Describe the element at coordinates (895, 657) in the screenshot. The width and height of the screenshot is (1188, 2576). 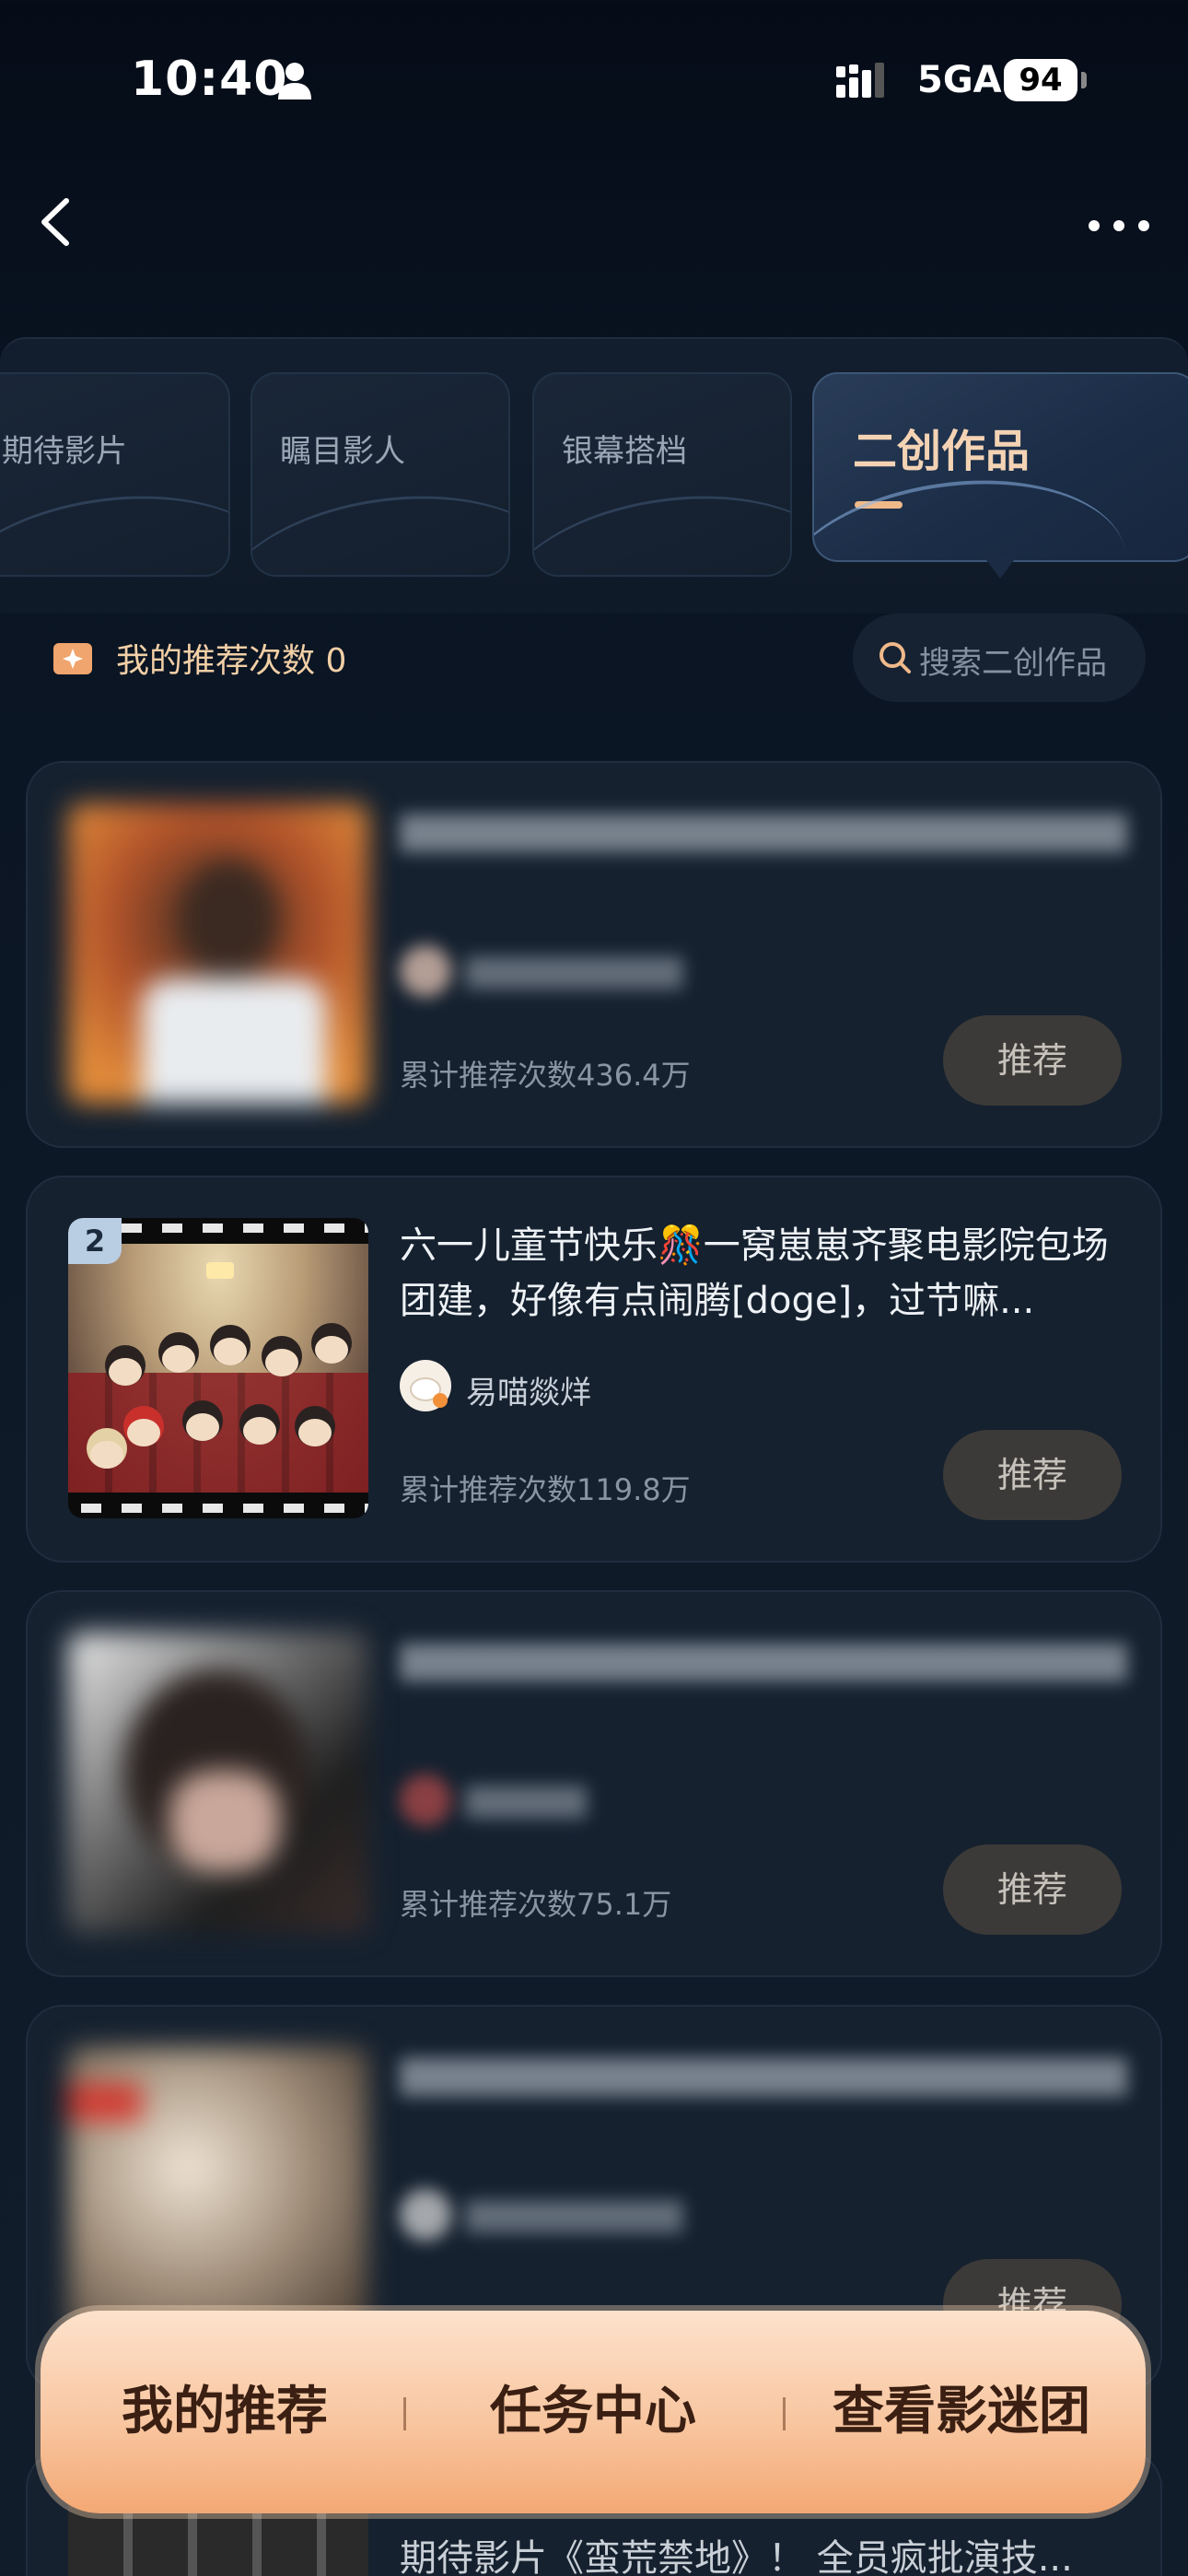
I see `search-icon` at that location.